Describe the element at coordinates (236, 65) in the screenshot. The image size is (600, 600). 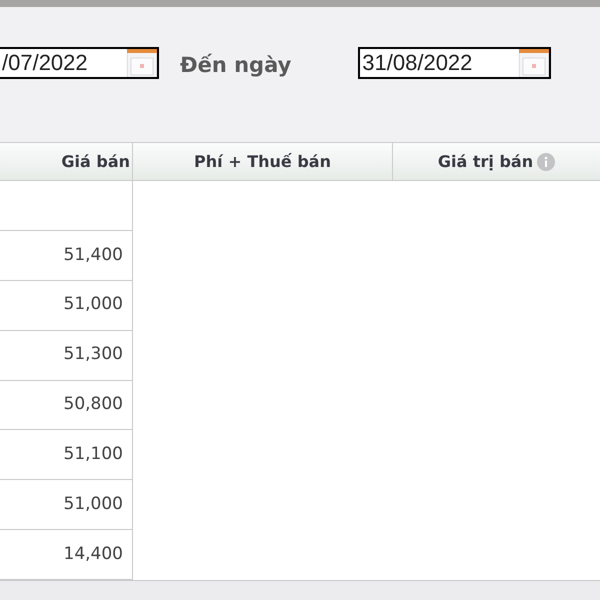
I see `to-date-label: Đến ngày` at that location.